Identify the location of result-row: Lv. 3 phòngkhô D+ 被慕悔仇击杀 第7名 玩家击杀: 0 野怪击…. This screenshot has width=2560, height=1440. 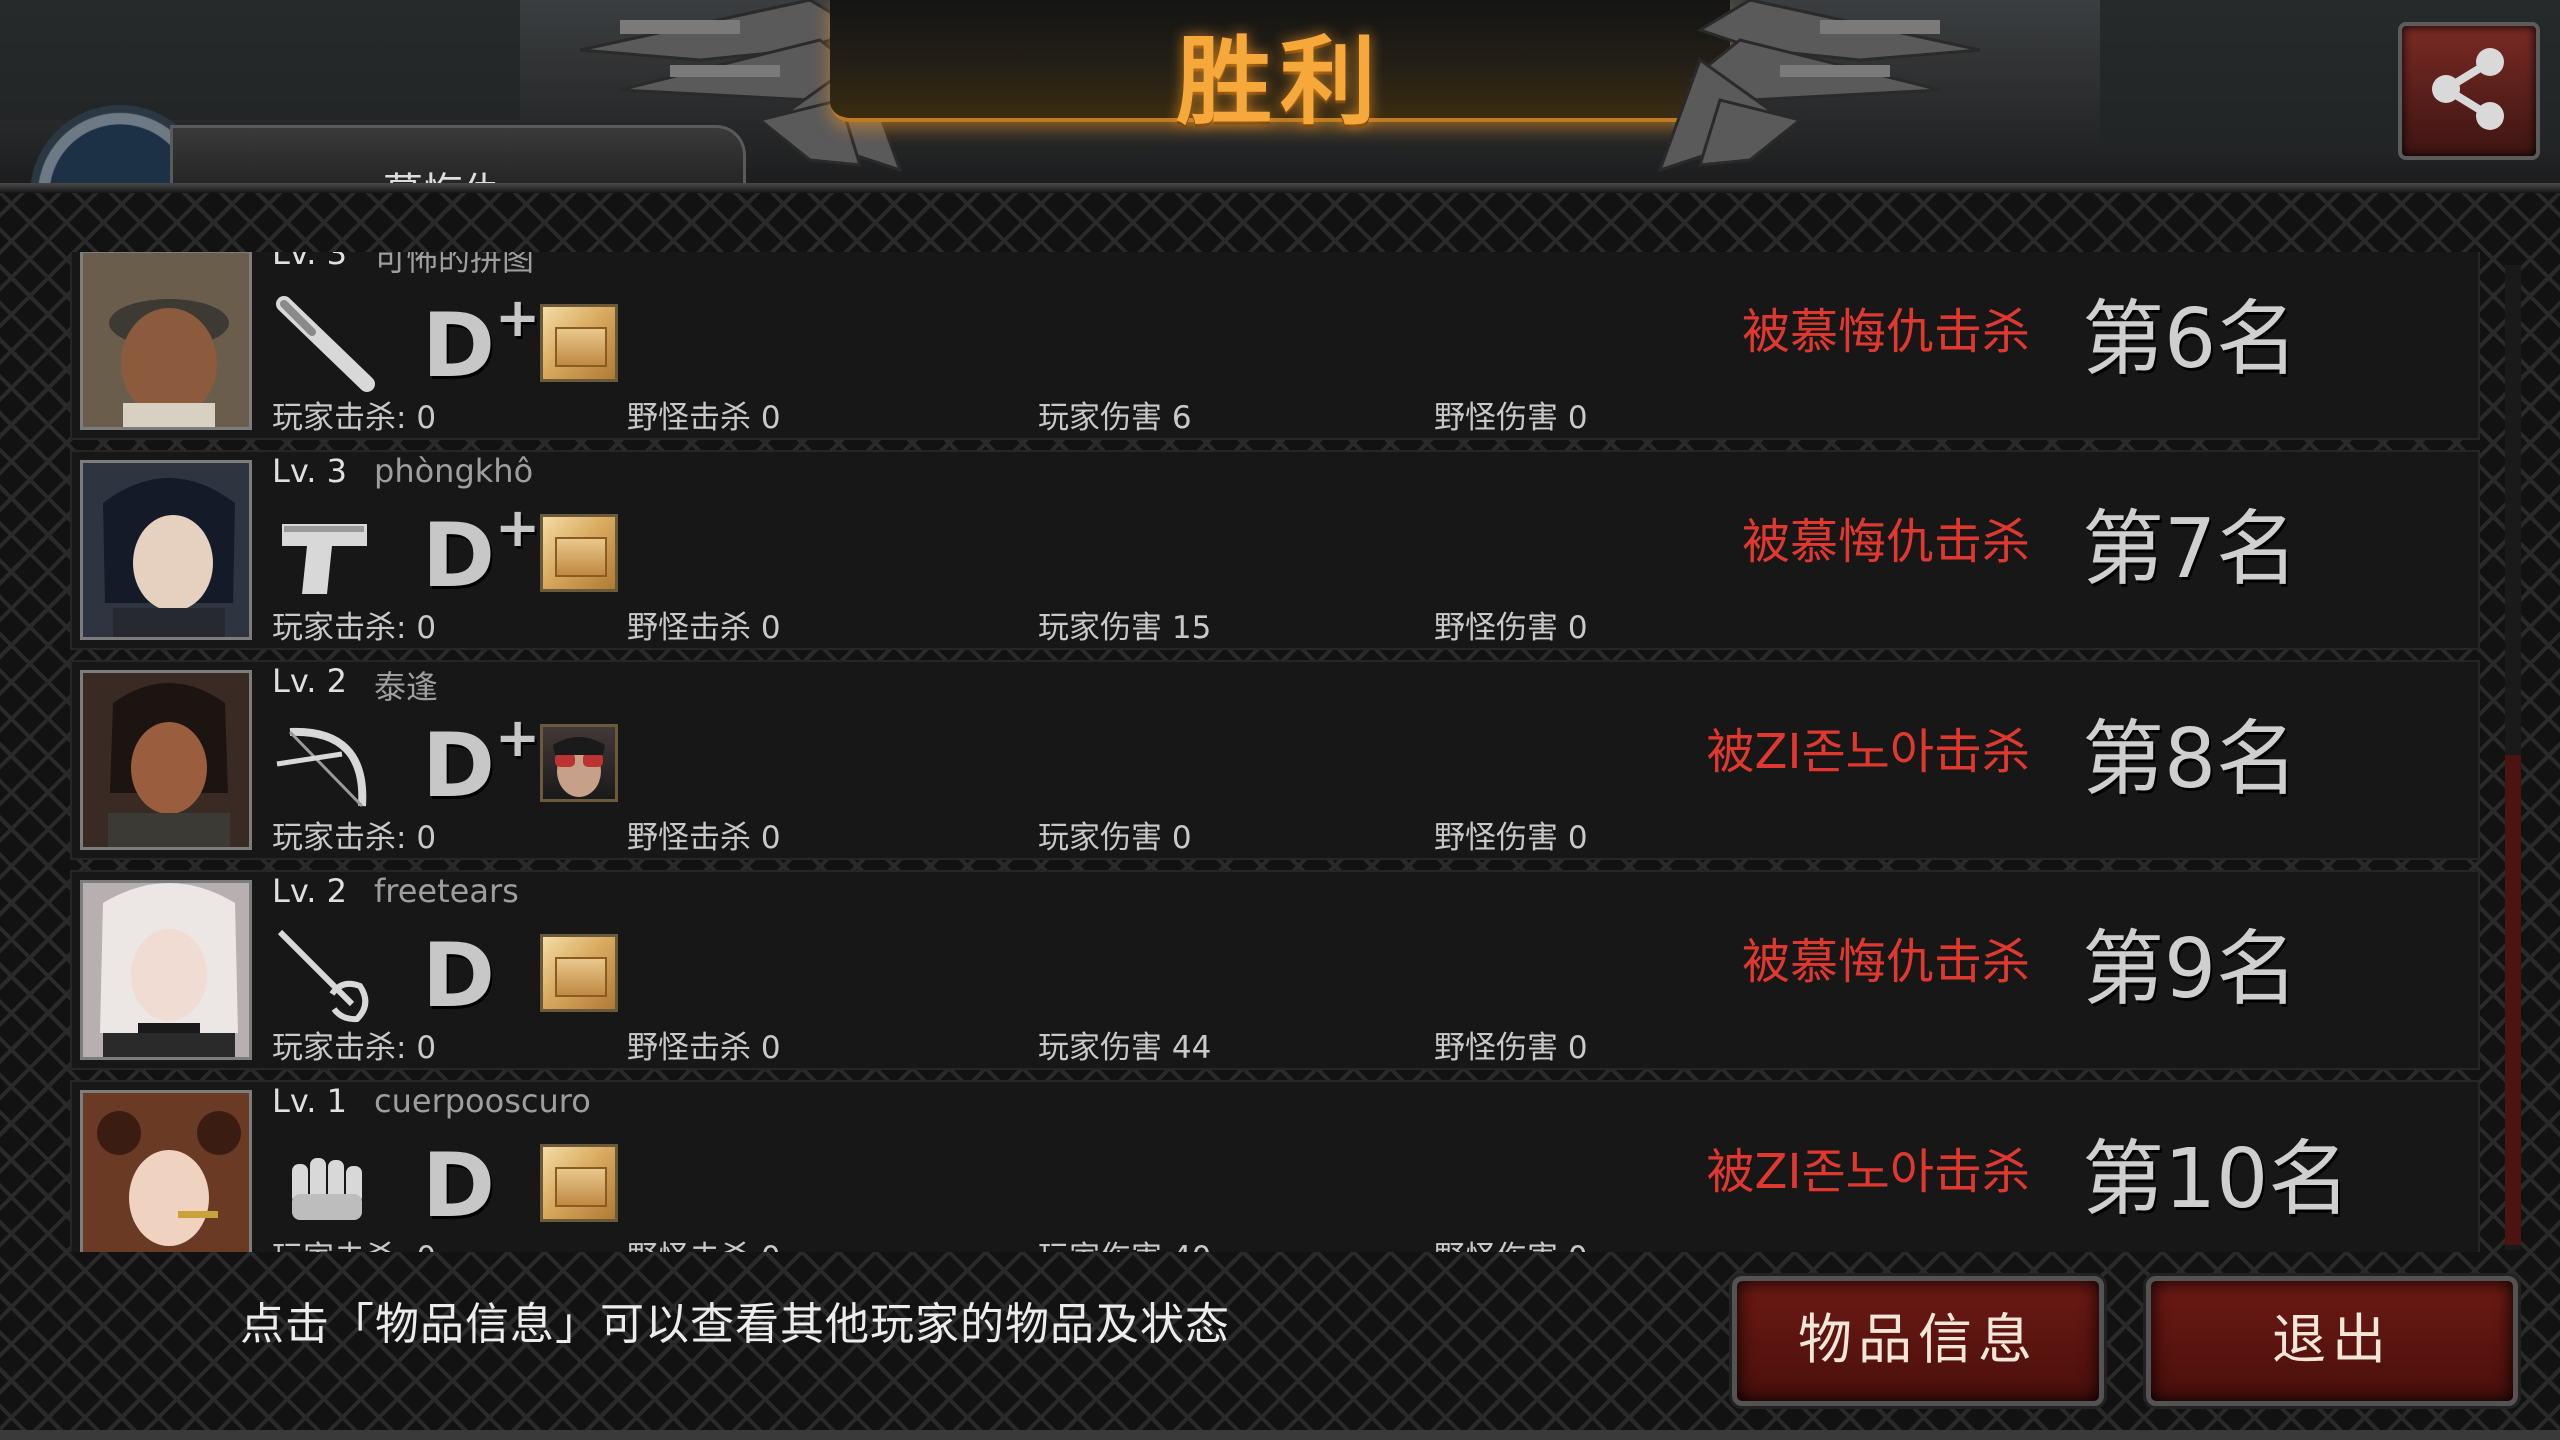
(1275, 550).